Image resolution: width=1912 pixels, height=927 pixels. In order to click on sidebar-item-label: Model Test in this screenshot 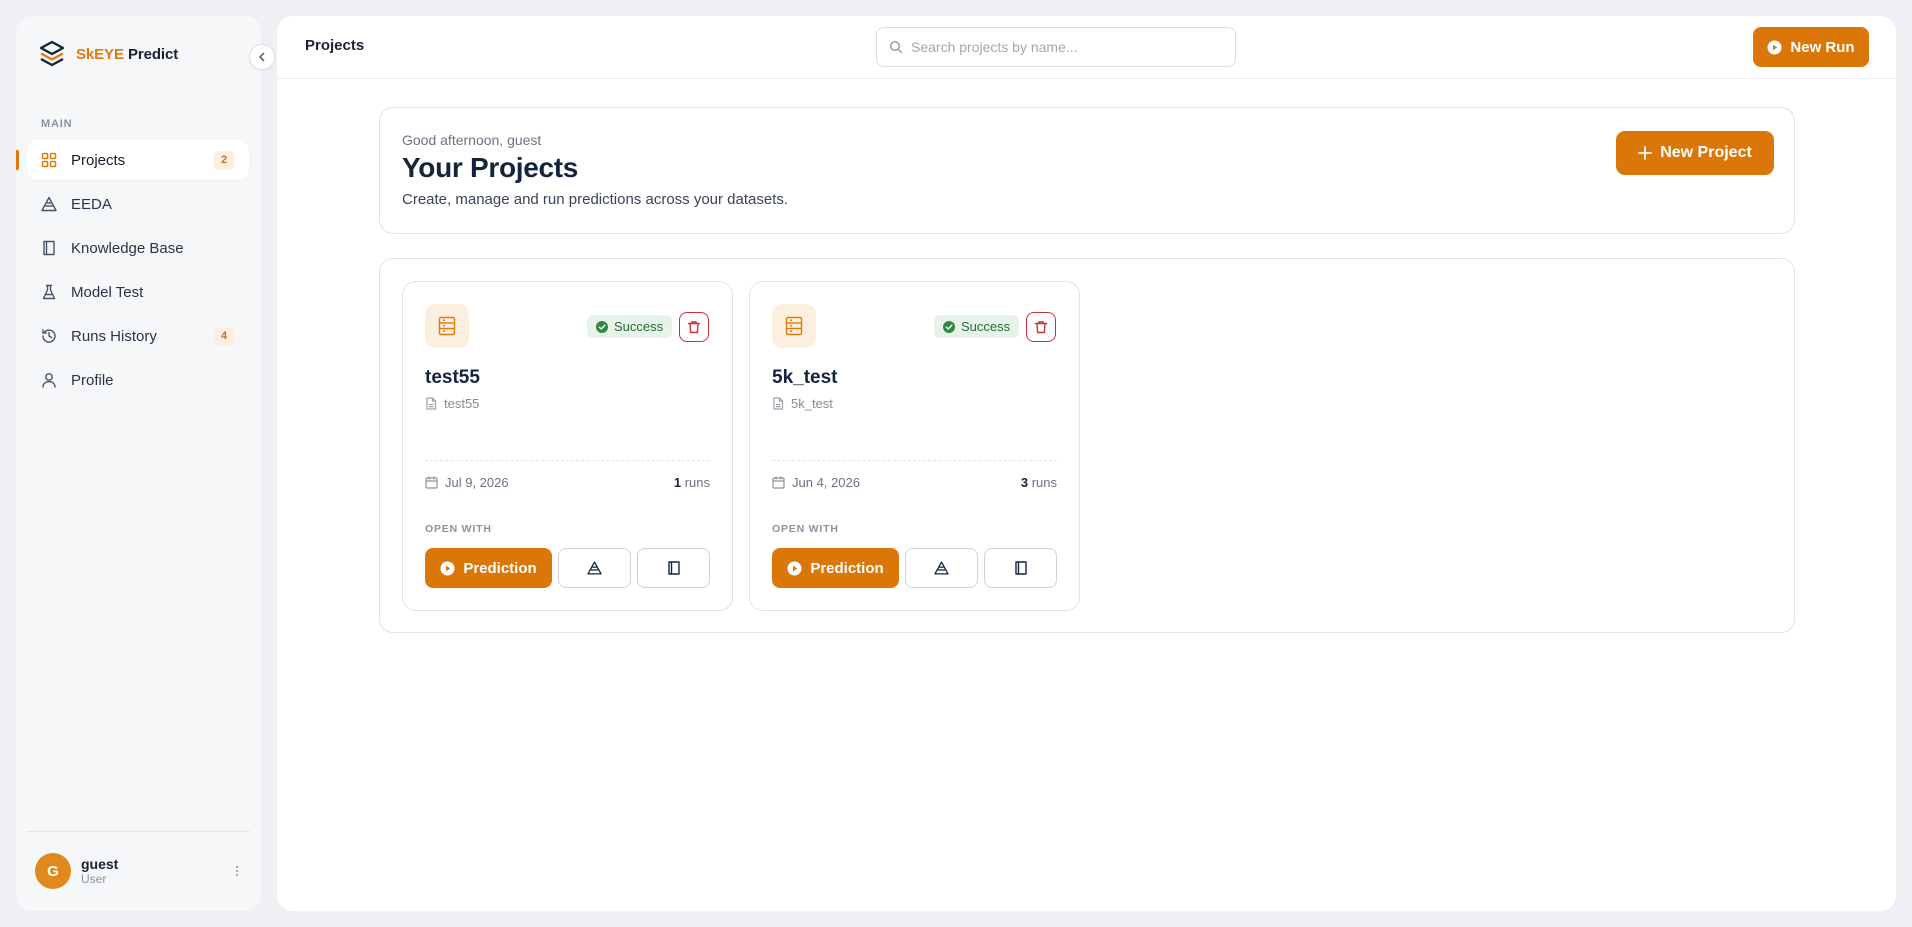, I will do `click(107, 292)`.